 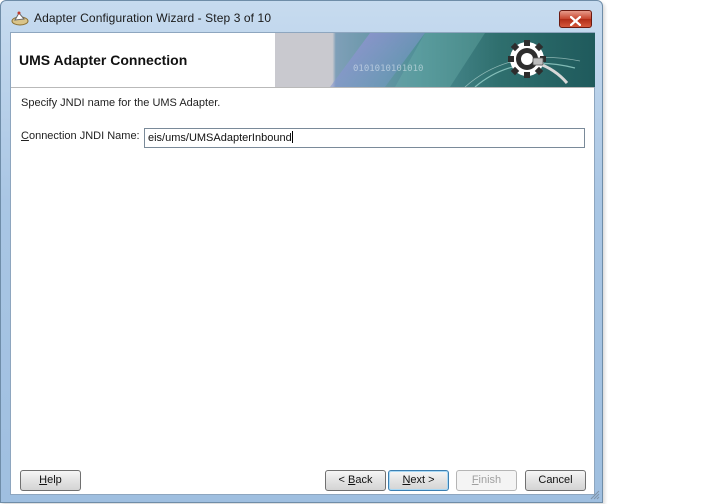 I want to click on wizard-header: UMS Adapter Connection 0101010101010, so click(x=303, y=60).